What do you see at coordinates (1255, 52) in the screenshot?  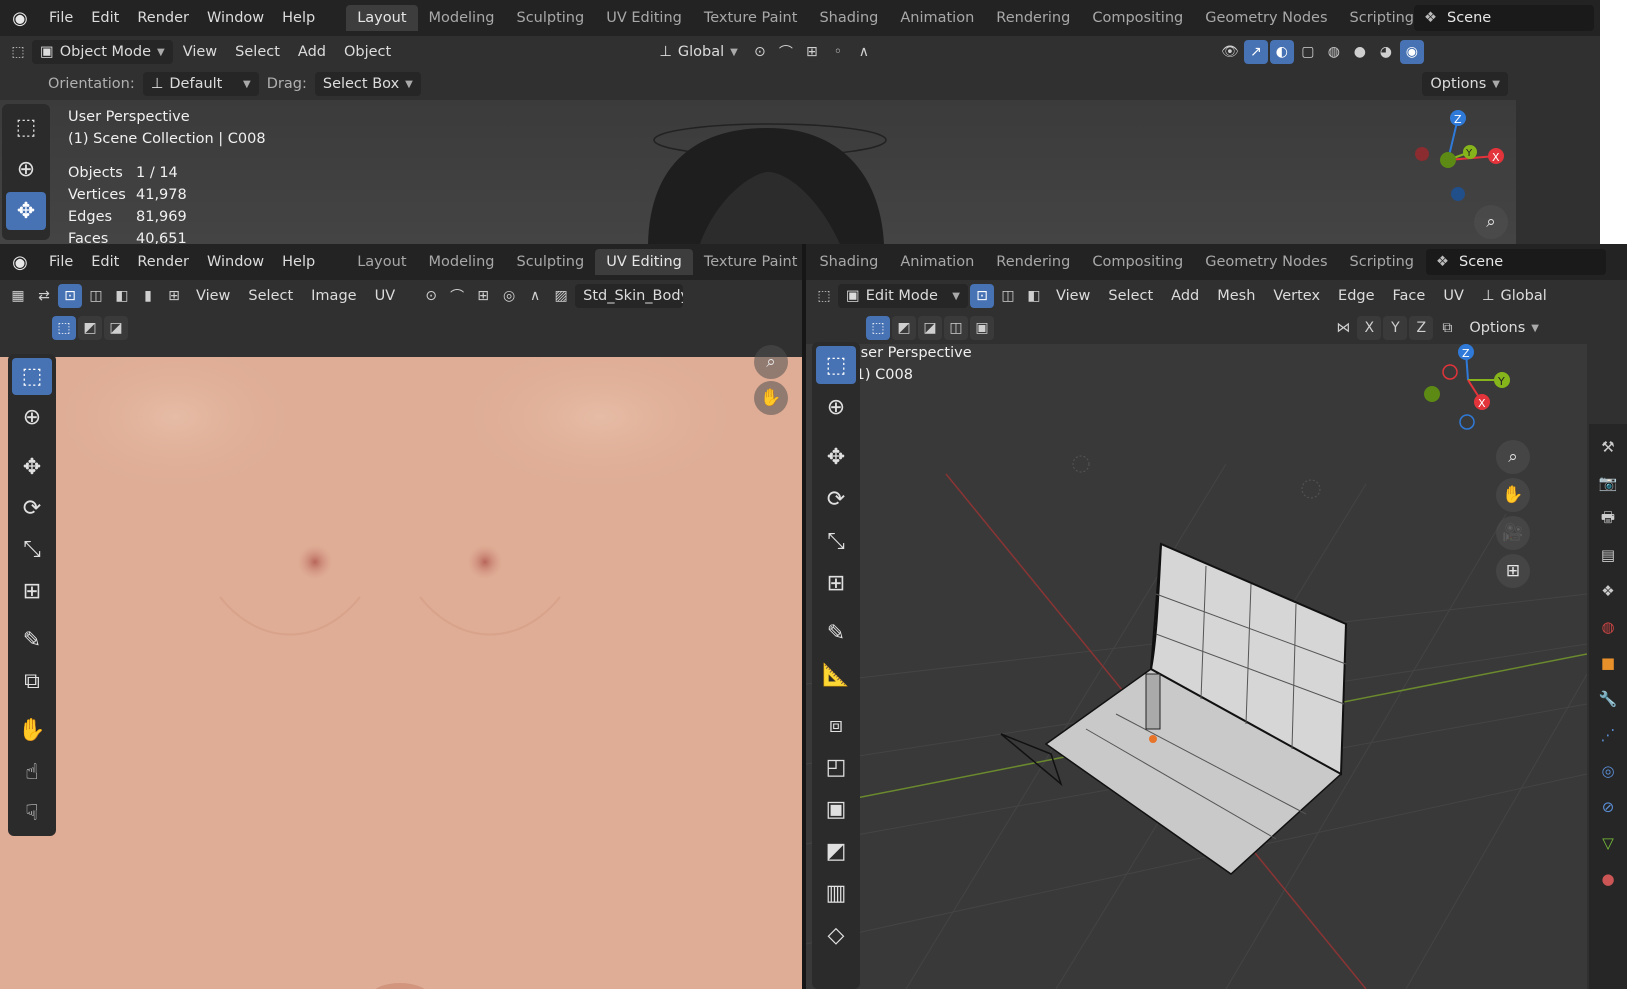 I see `gizmo-icon: ↗` at bounding box center [1255, 52].